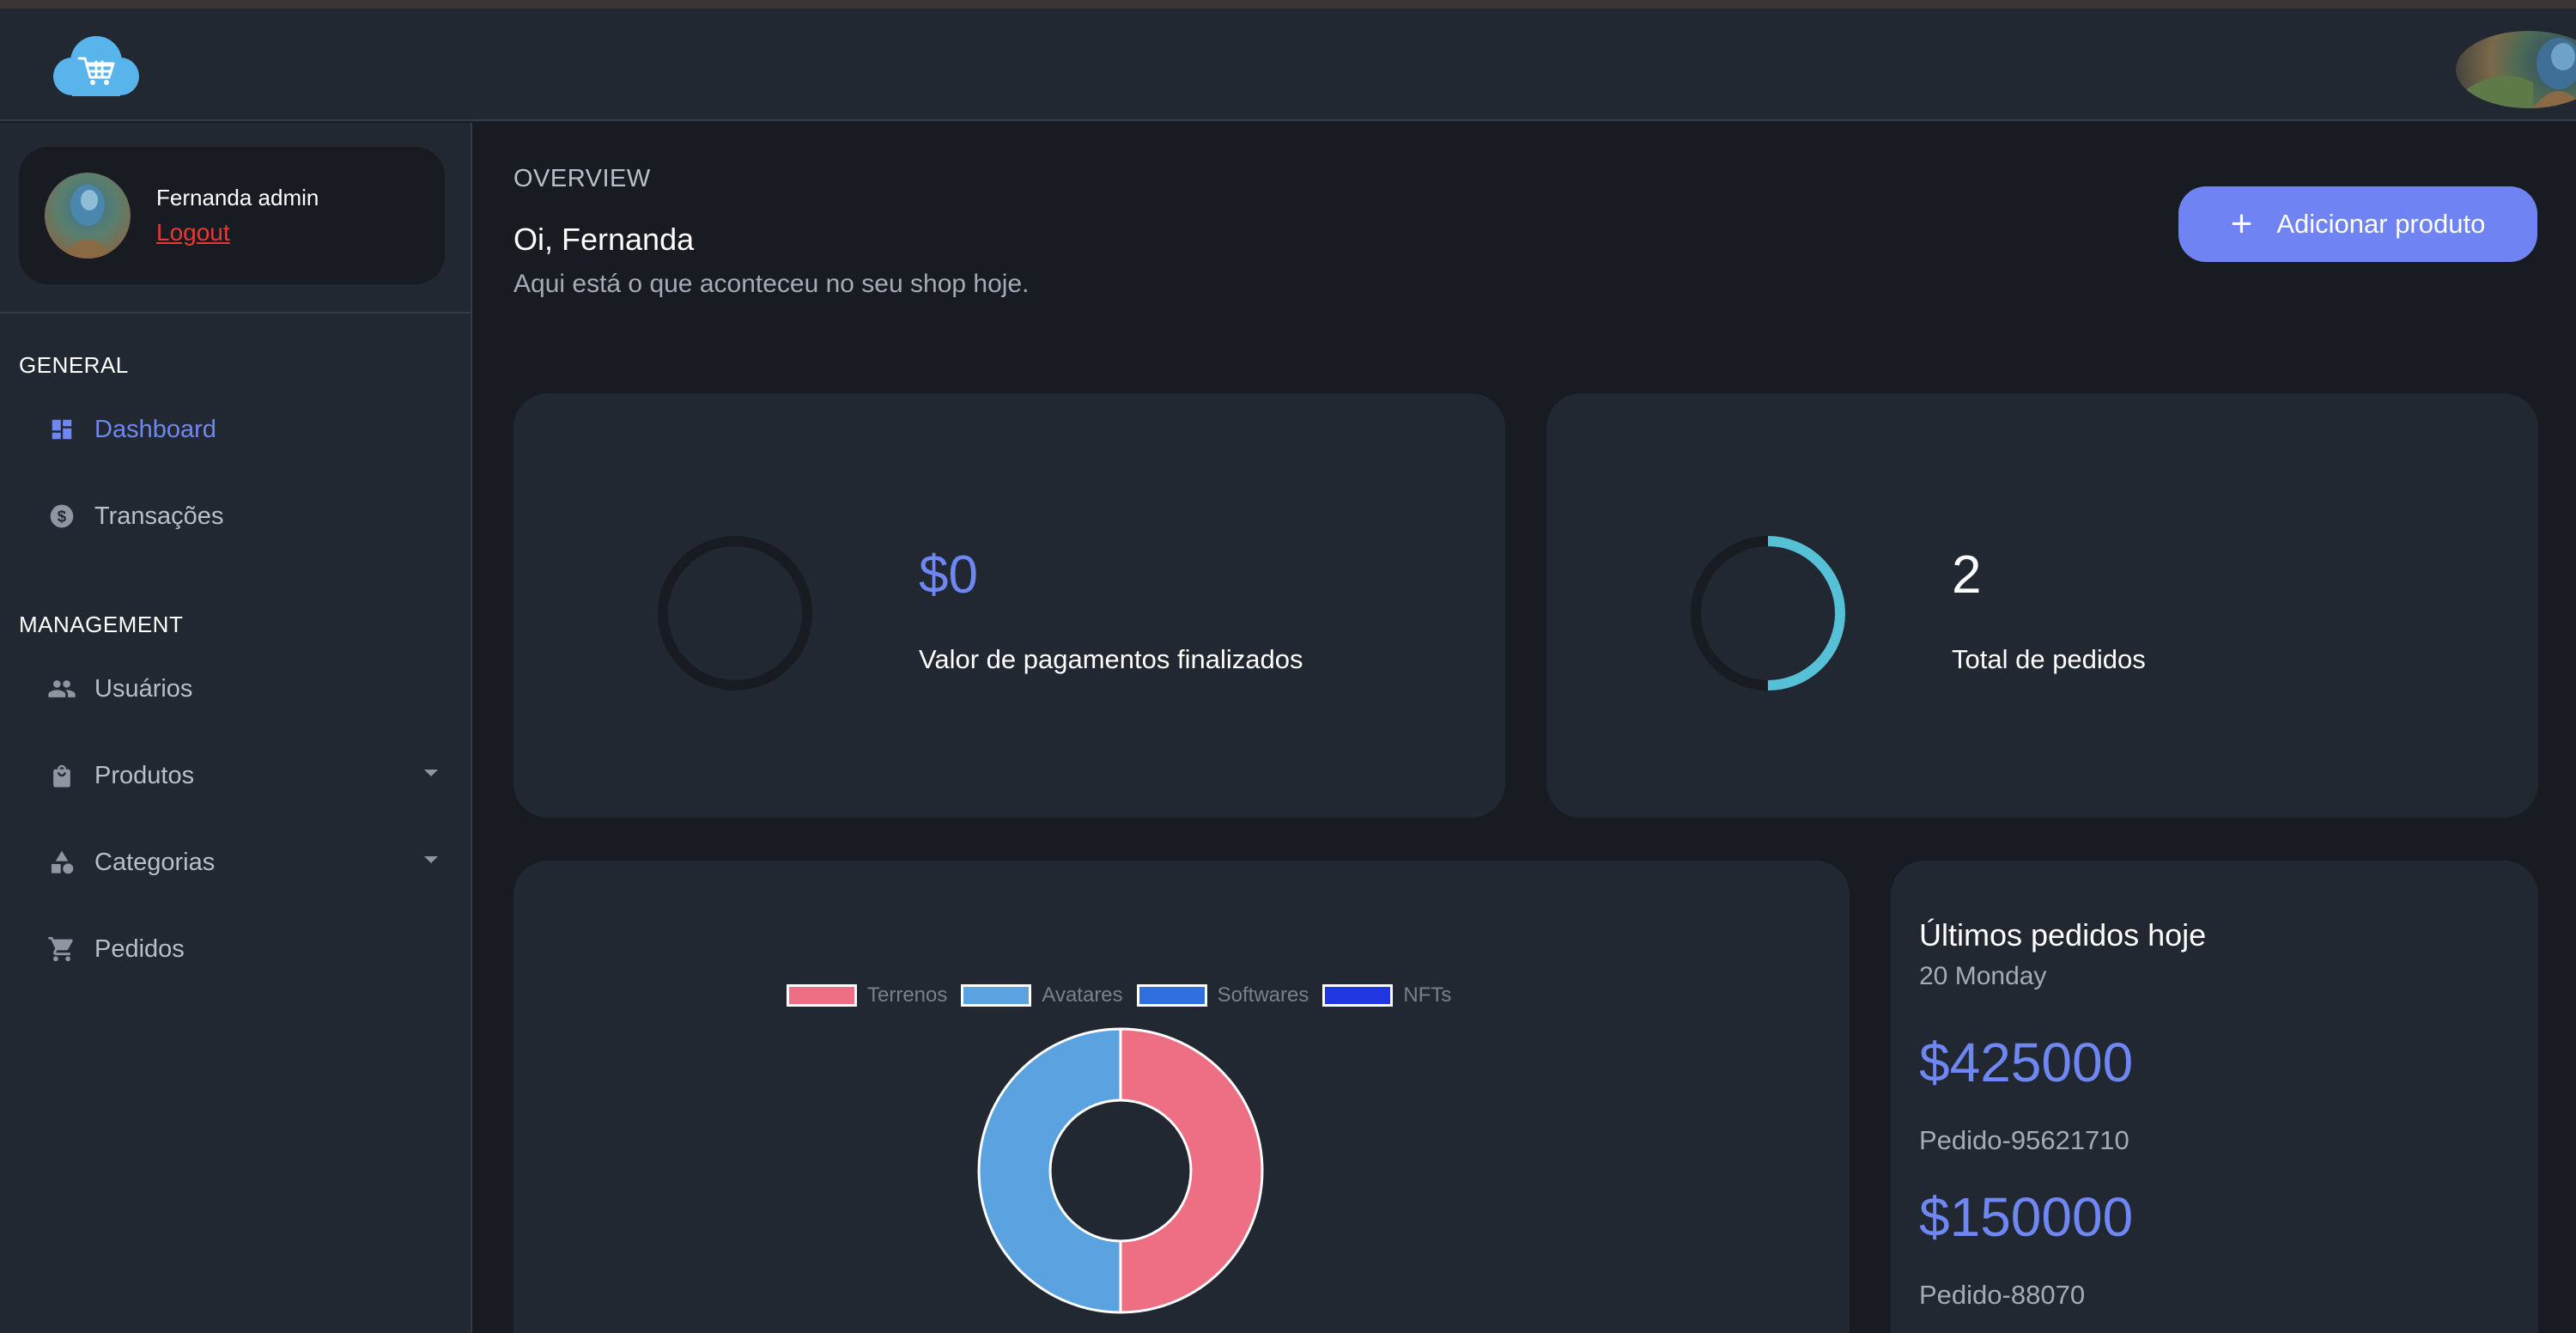 The image size is (2576, 1333). Describe the element at coordinates (2063, 935) in the screenshot. I see `latest-orders-title: Últimos pedidos hoje` at that location.